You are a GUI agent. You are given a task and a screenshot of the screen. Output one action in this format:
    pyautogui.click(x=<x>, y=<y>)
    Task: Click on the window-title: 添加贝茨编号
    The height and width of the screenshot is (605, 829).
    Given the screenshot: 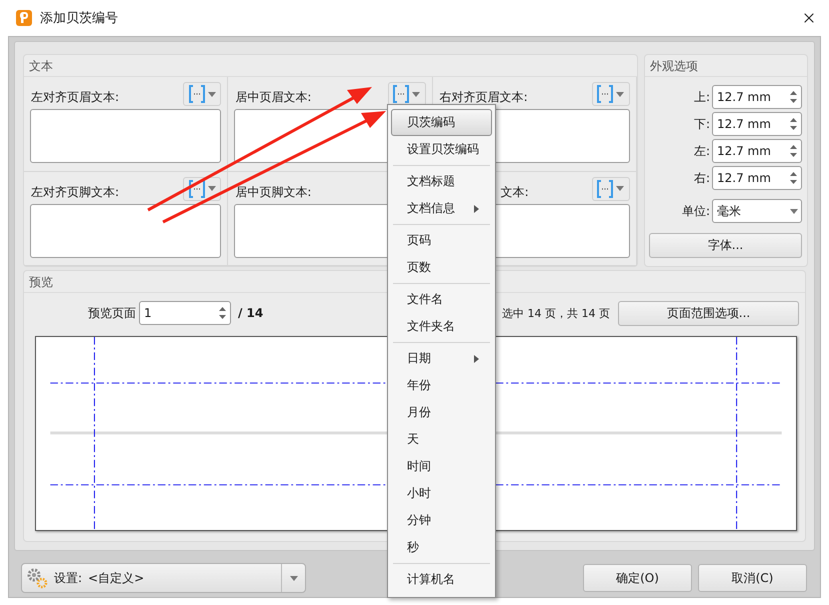 What is the action you would take?
    pyautogui.click(x=79, y=18)
    